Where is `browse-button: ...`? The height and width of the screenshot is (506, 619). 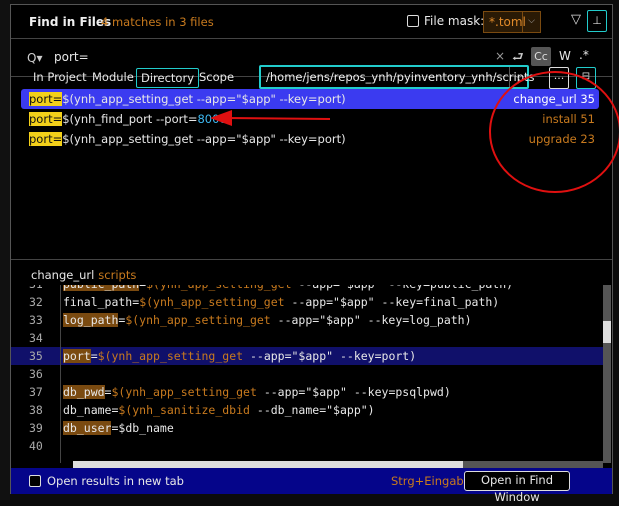
browse-button: ... is located at coordinates (559, 78).